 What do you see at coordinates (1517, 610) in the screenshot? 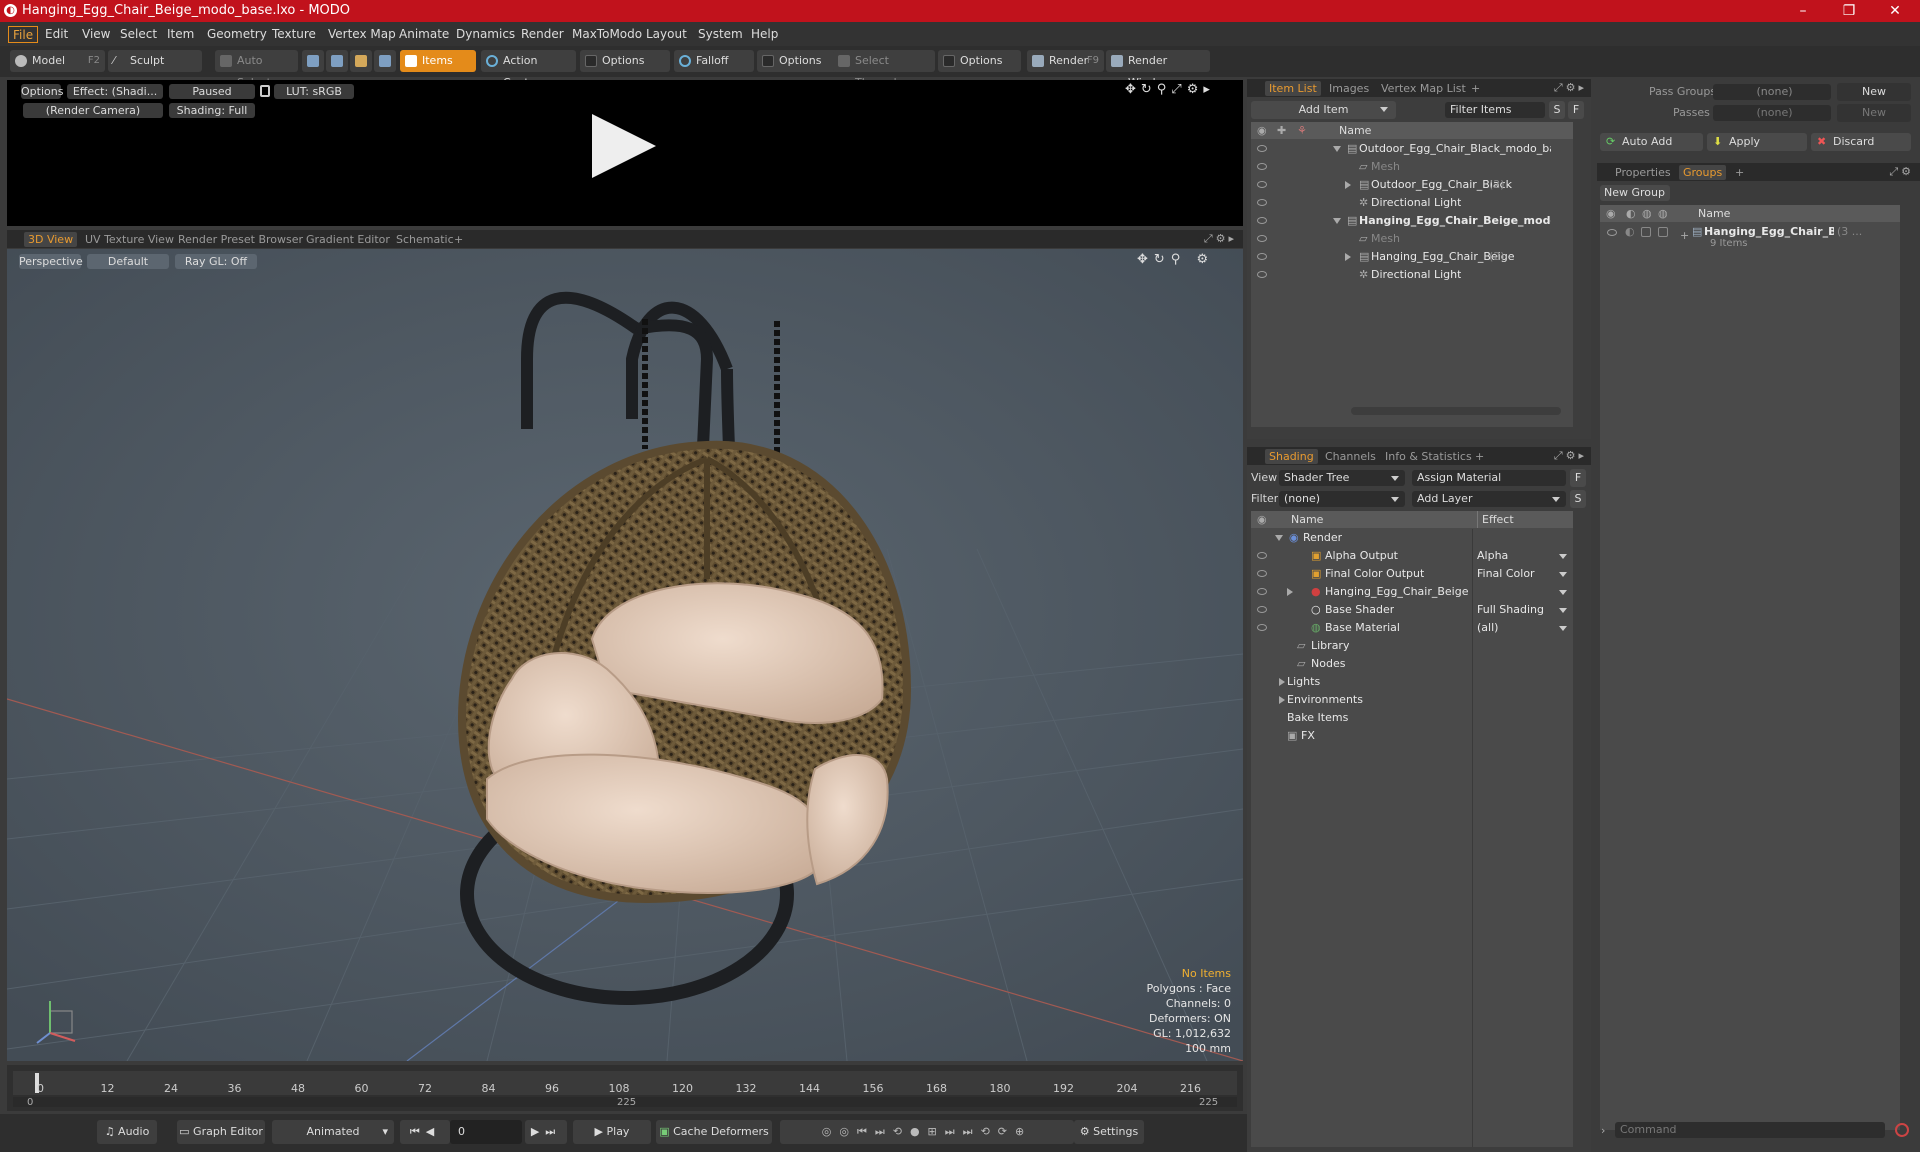
I see `shader-effect-value: Full Shading` at bounding box center [1517, 610].